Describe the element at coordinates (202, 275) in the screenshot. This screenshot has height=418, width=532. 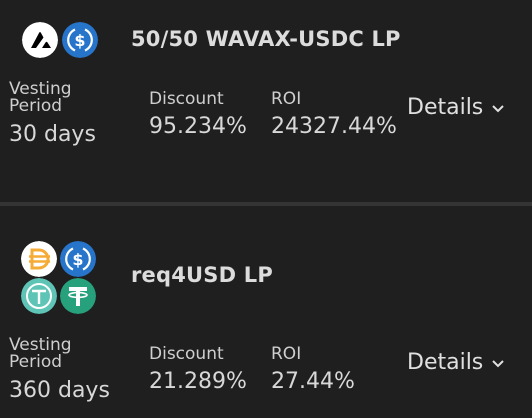
I see `bond-name: req4USD LP` at that location.